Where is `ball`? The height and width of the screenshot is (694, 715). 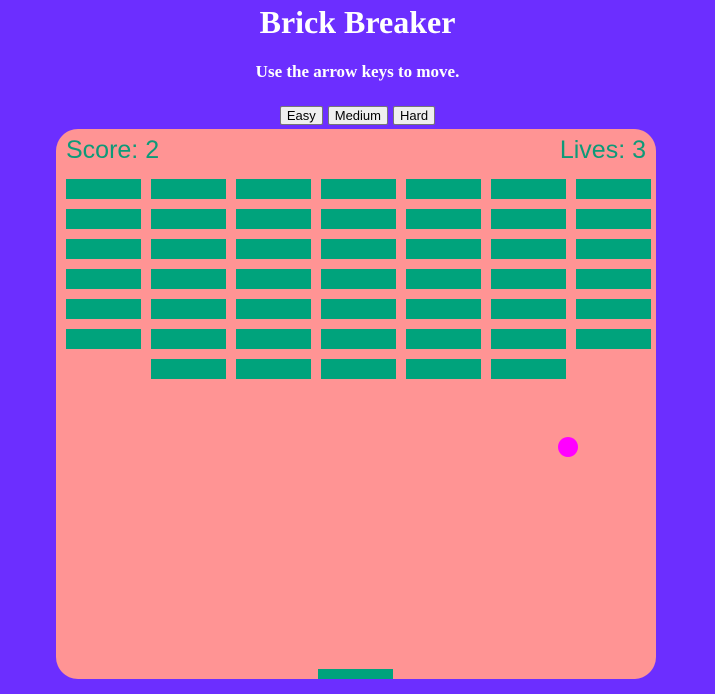
ball is located at coordinates (568, 447).